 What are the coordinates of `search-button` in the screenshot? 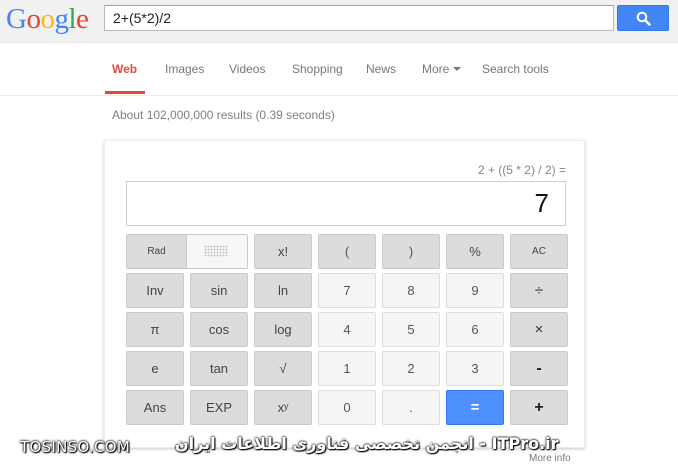 It's located at (643, 18).